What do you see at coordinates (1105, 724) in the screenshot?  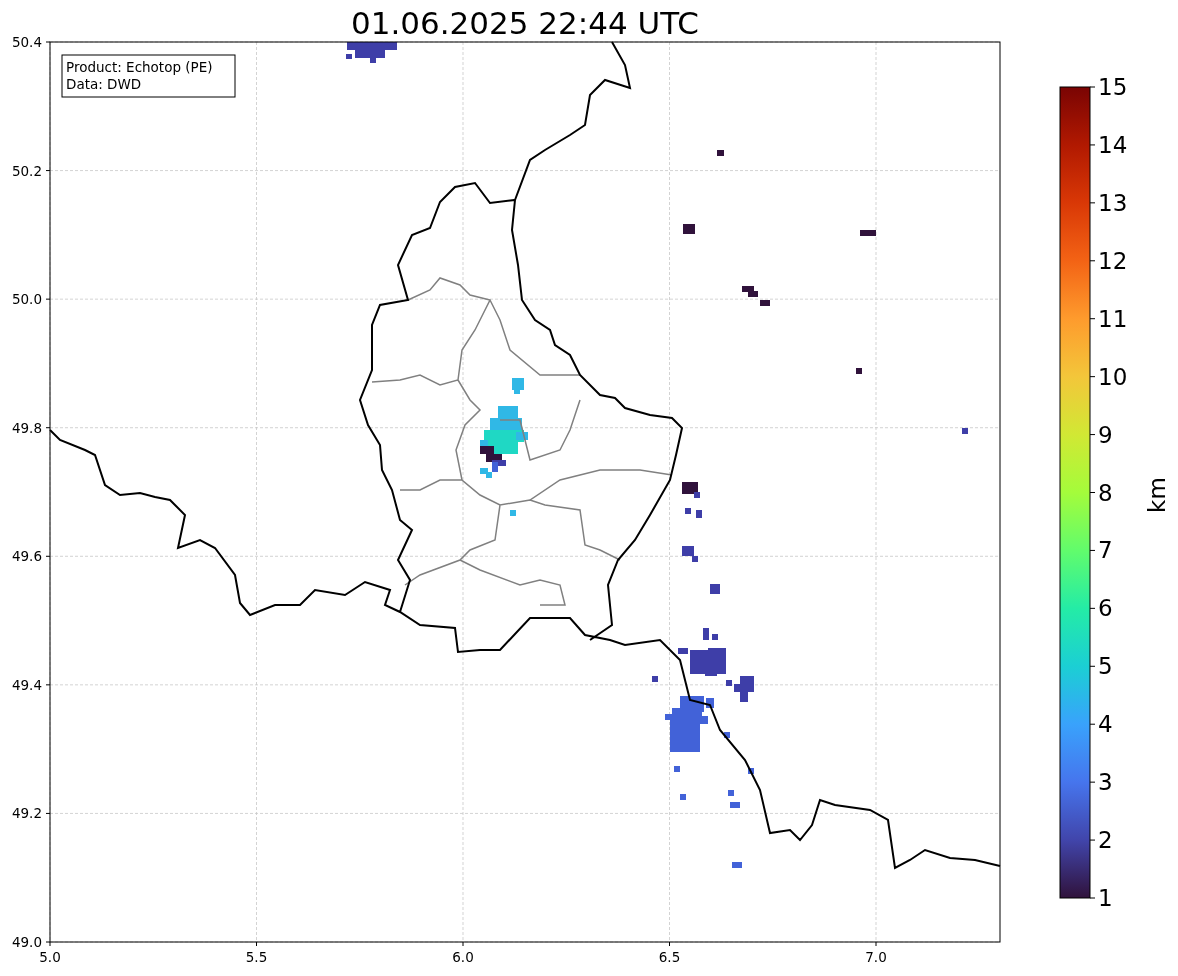 I see `colorbar-tick-label: 4` at bounding box center [1105, 724].